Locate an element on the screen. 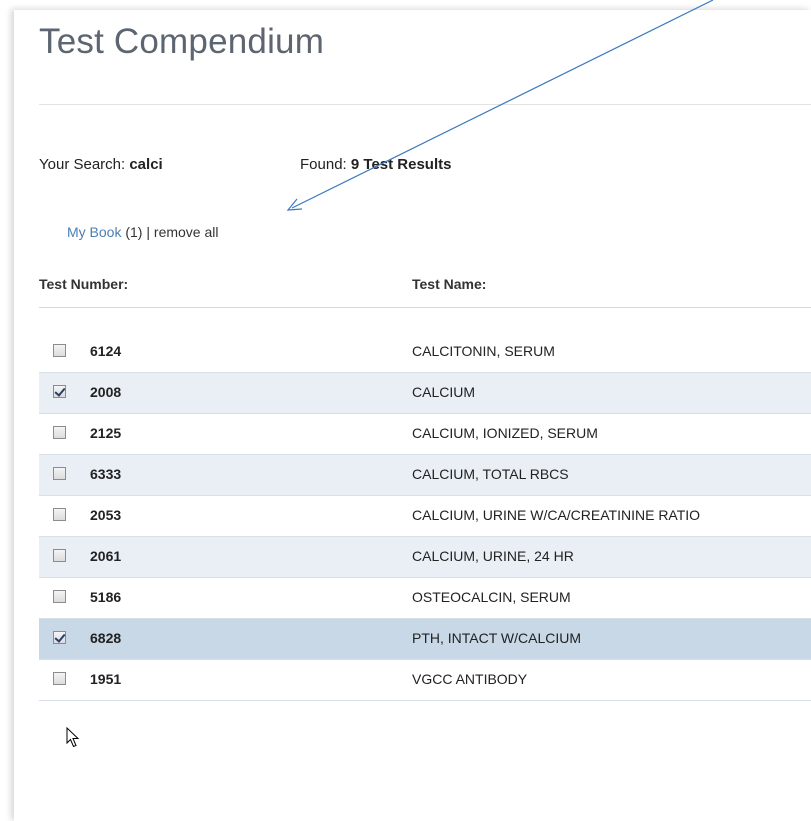 This screenshot has width=811, height=821. test-name: OSTEOCALCIN, SERUM is located at coordinates (491, 597).